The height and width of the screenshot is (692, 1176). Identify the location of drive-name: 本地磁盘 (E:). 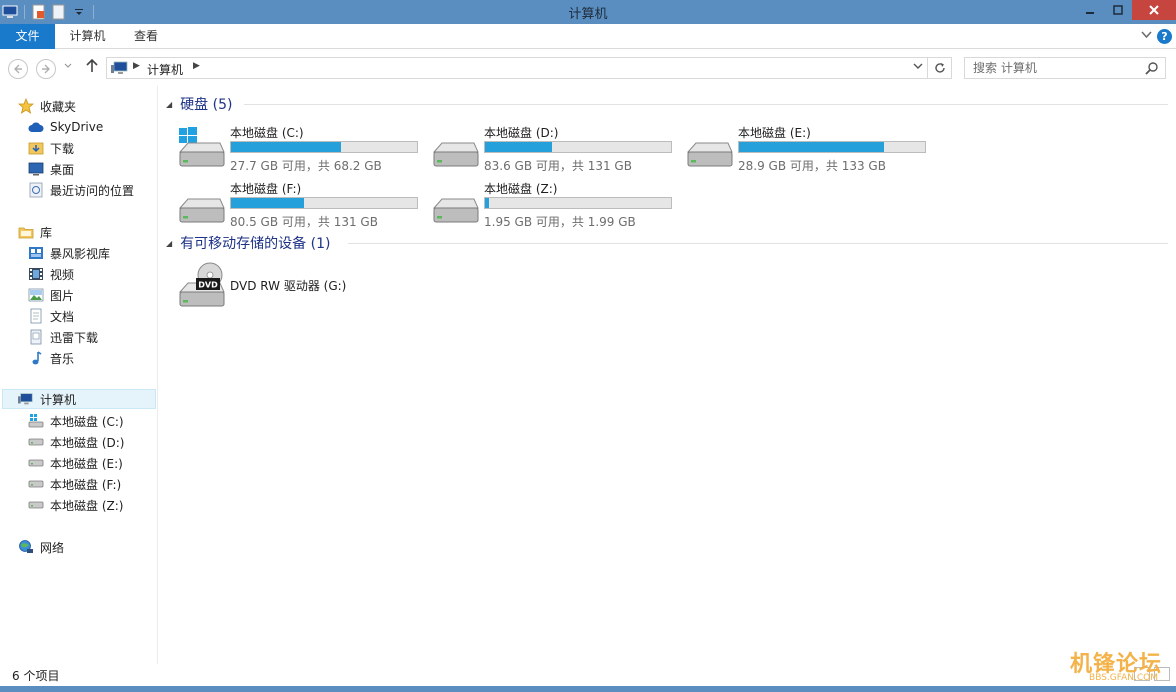
(774, 133).